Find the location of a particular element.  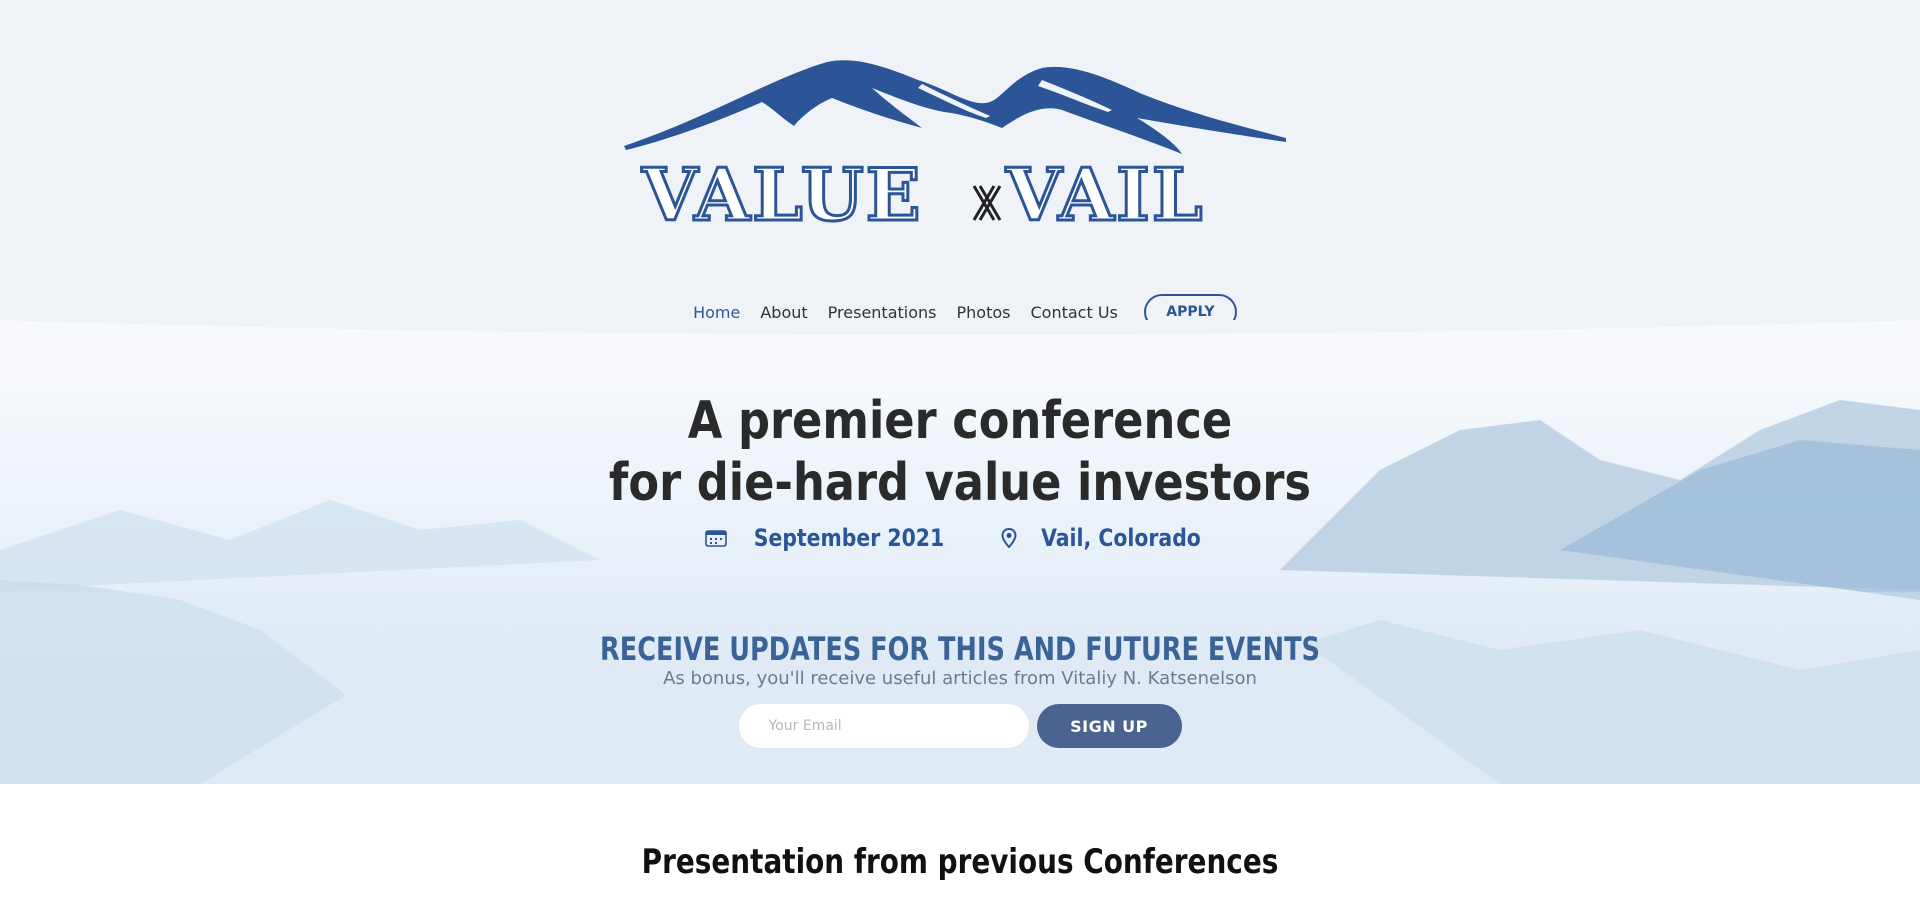

logo-word-vail: VAIL is located at coordinates (1104, 190).